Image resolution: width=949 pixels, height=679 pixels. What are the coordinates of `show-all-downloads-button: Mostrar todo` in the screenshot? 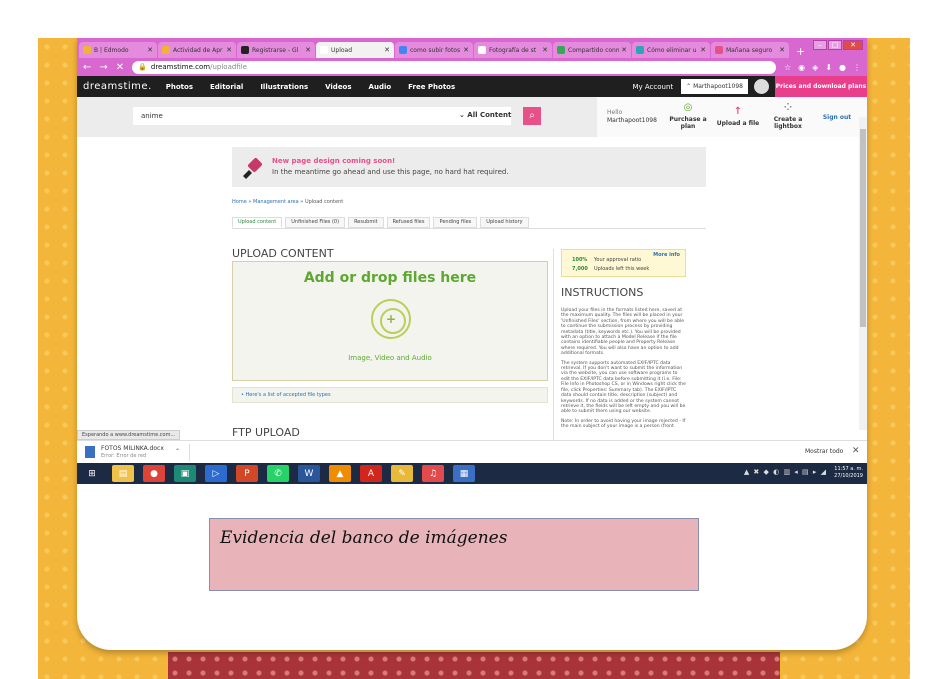 It's located at (824, 451).